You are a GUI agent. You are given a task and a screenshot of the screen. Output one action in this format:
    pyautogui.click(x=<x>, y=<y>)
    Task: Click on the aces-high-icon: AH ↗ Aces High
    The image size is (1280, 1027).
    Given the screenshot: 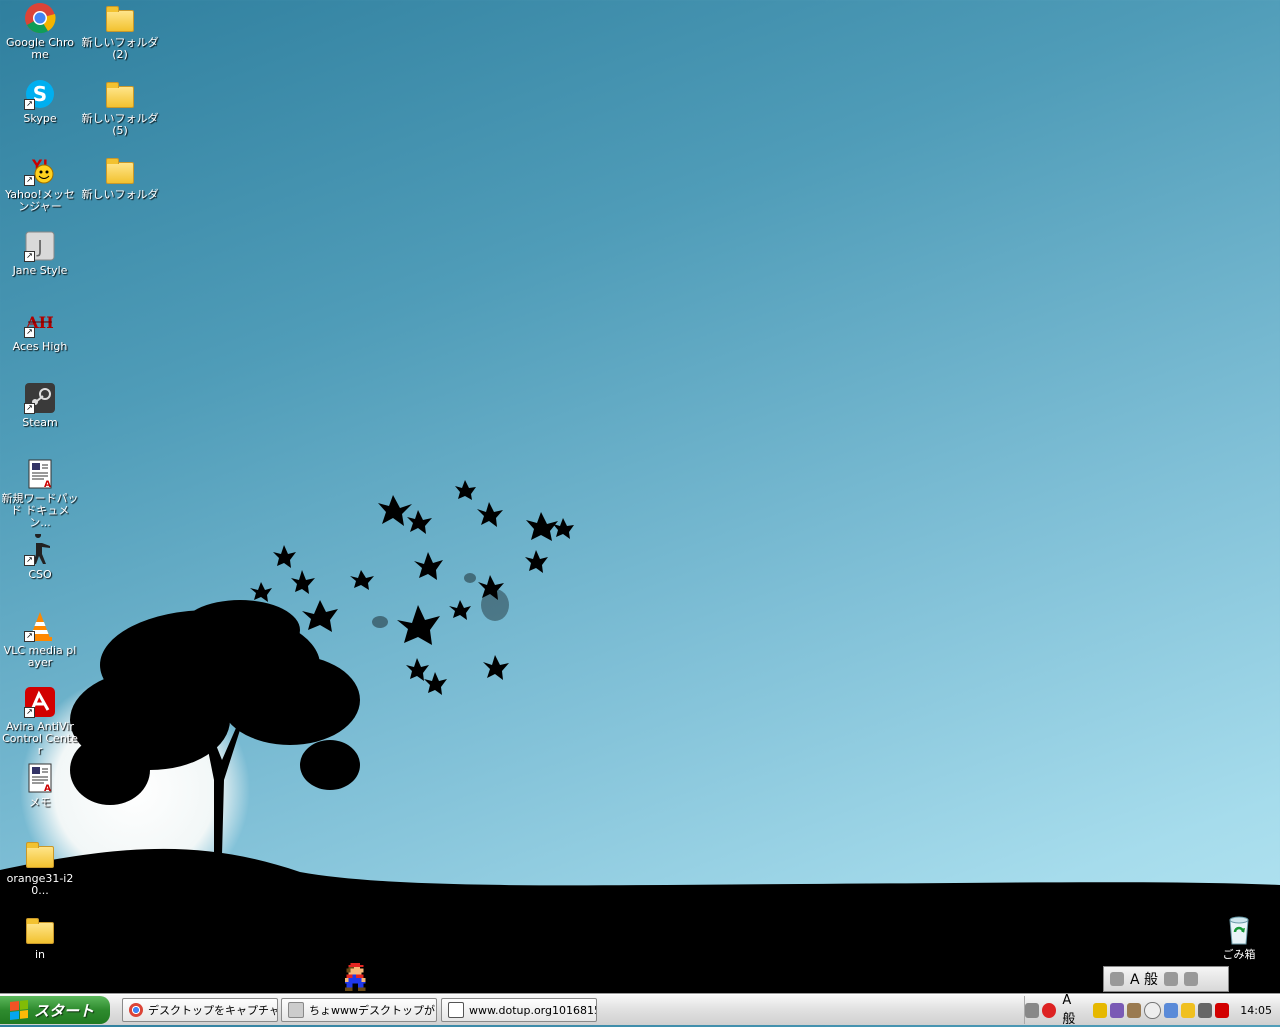 What is the action you would take?
    pyautogui.click(x=40, y=329)
    